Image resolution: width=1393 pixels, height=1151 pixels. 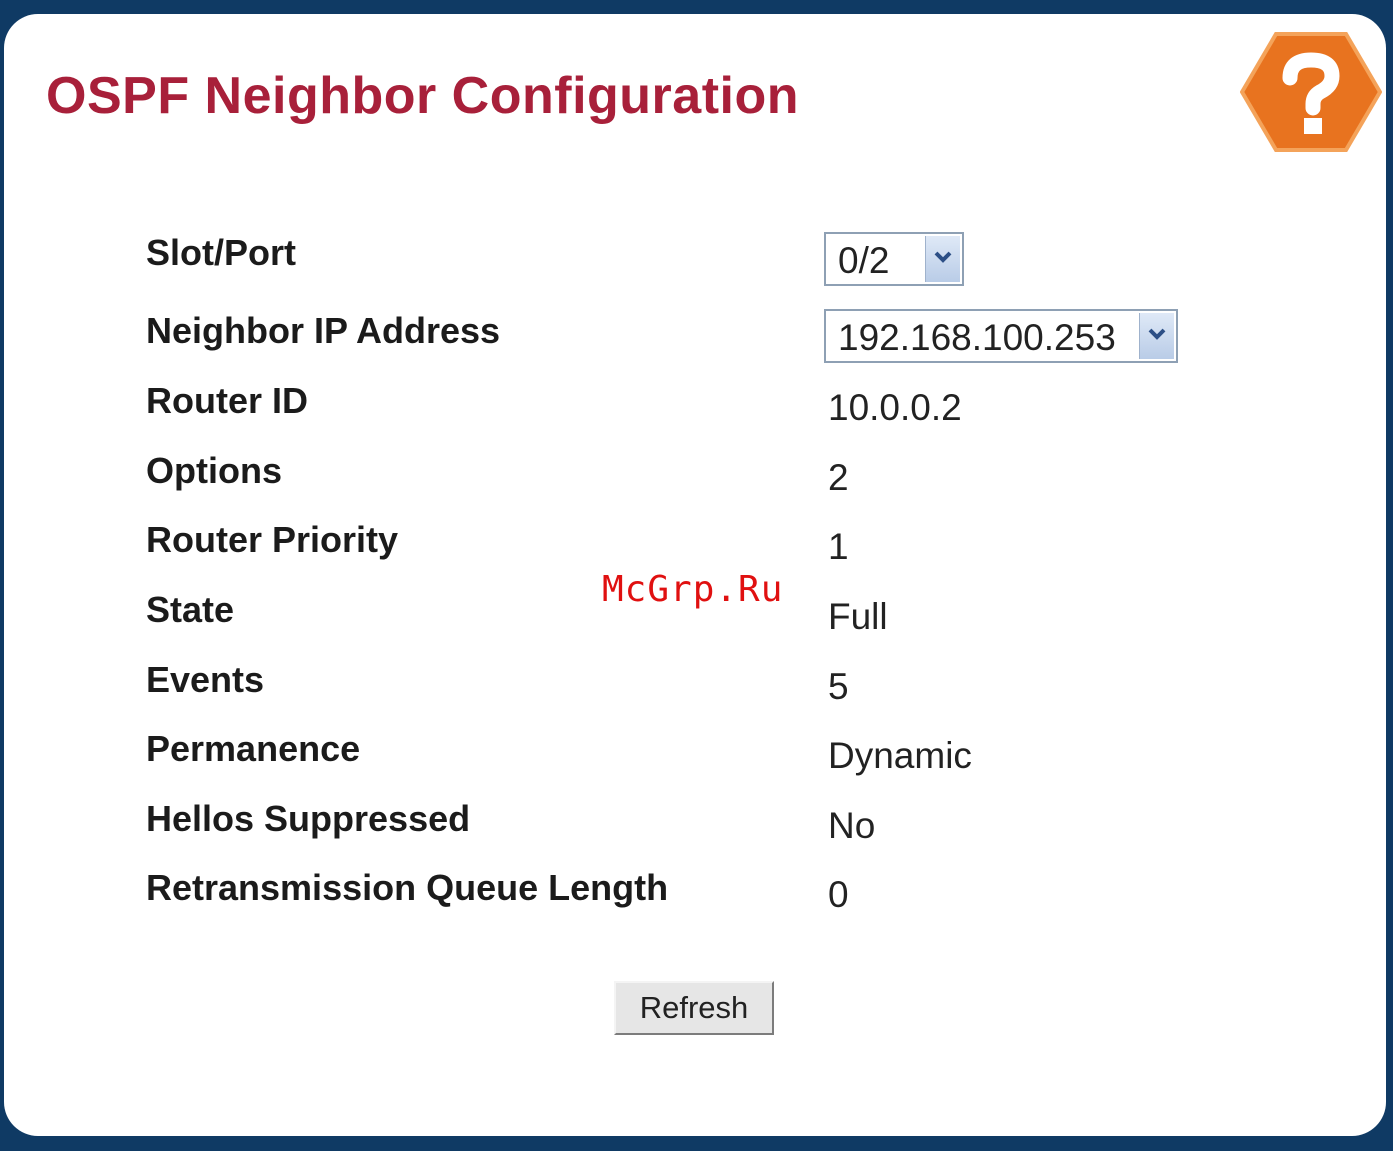 What do you see at coordinates (272, 539) in the screenshot?
I see `router-priority-label: Router Priority` at bounding box center [272, 539].